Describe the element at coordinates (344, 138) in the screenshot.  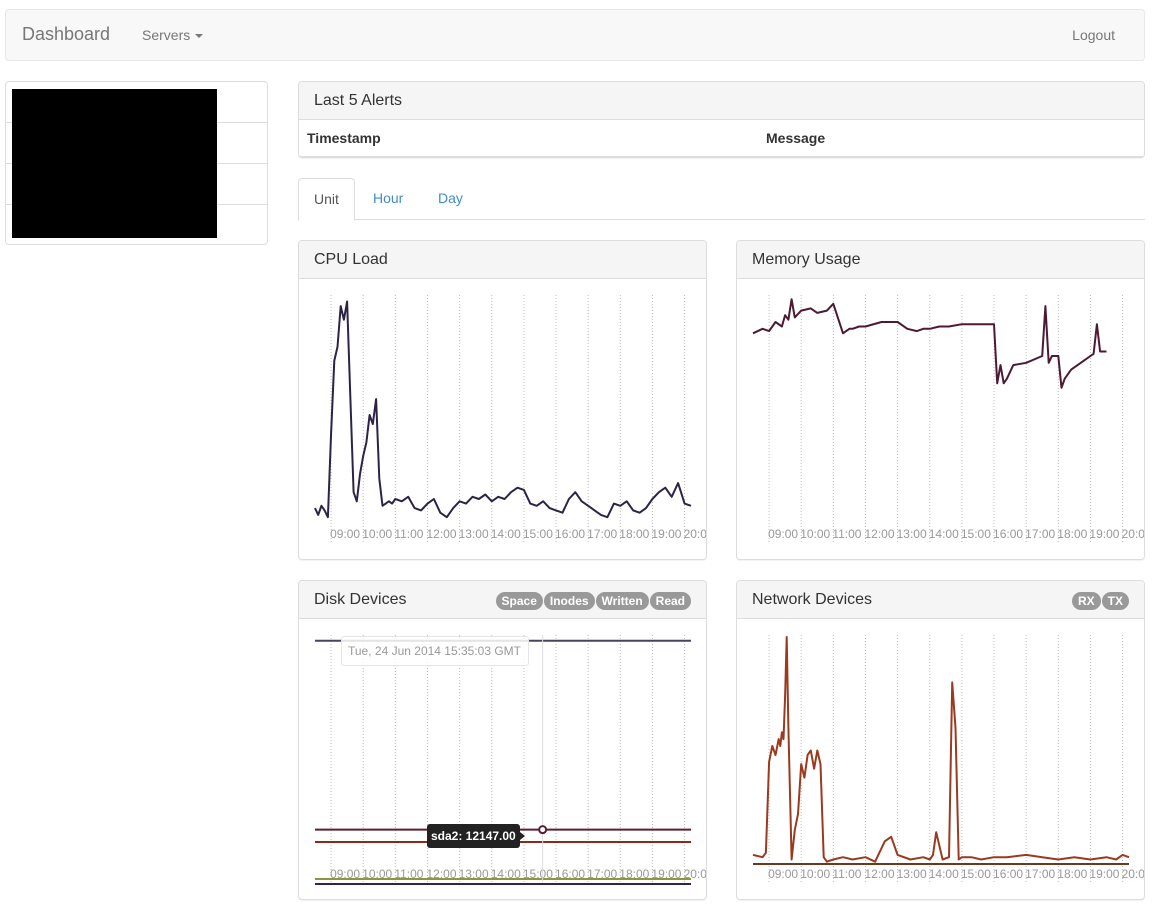
I see `column-timestamp: Timestamp` at that location.